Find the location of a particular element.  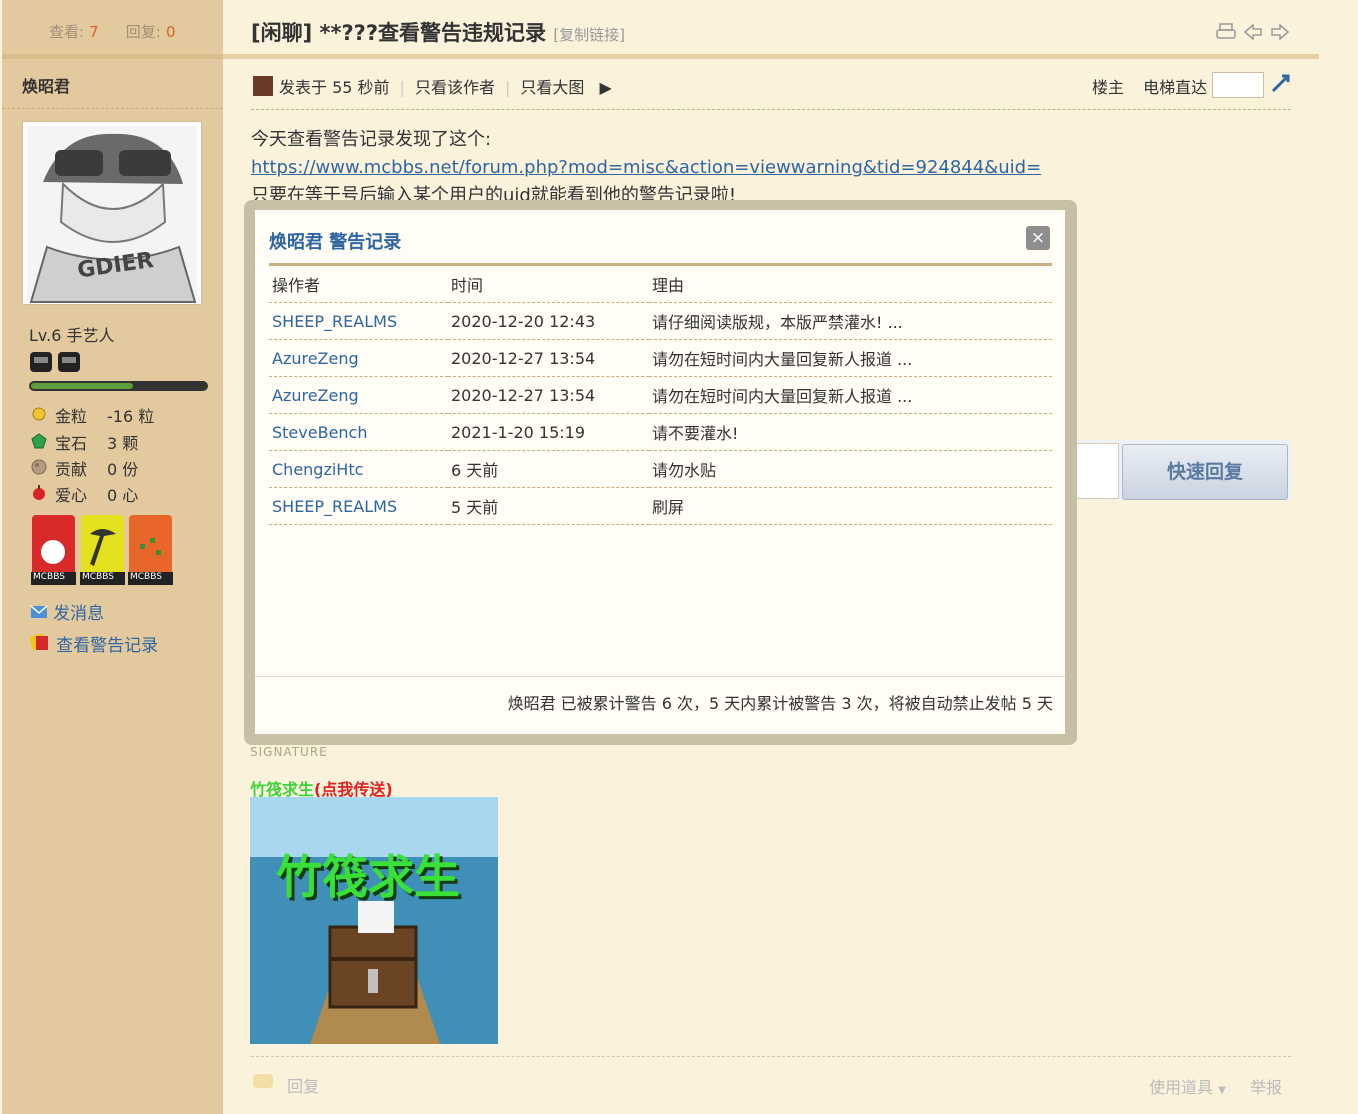

reason-cell: 请勿水贴 is located at coordinates (850, 469).